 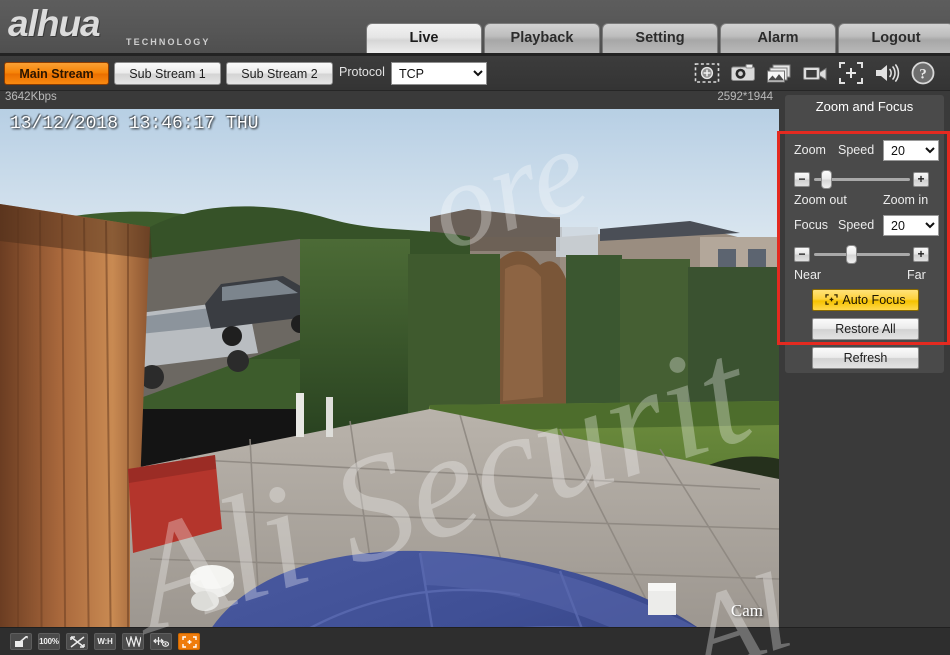 I want to click on zoom-100-label: 100%, so click(x=49, y=641).